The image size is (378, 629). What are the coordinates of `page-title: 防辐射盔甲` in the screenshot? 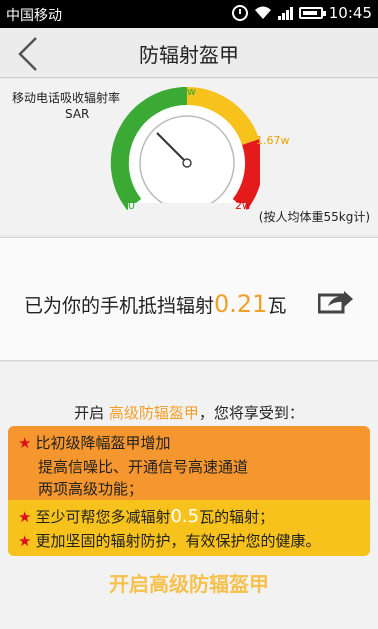 It's located at (189, 55).